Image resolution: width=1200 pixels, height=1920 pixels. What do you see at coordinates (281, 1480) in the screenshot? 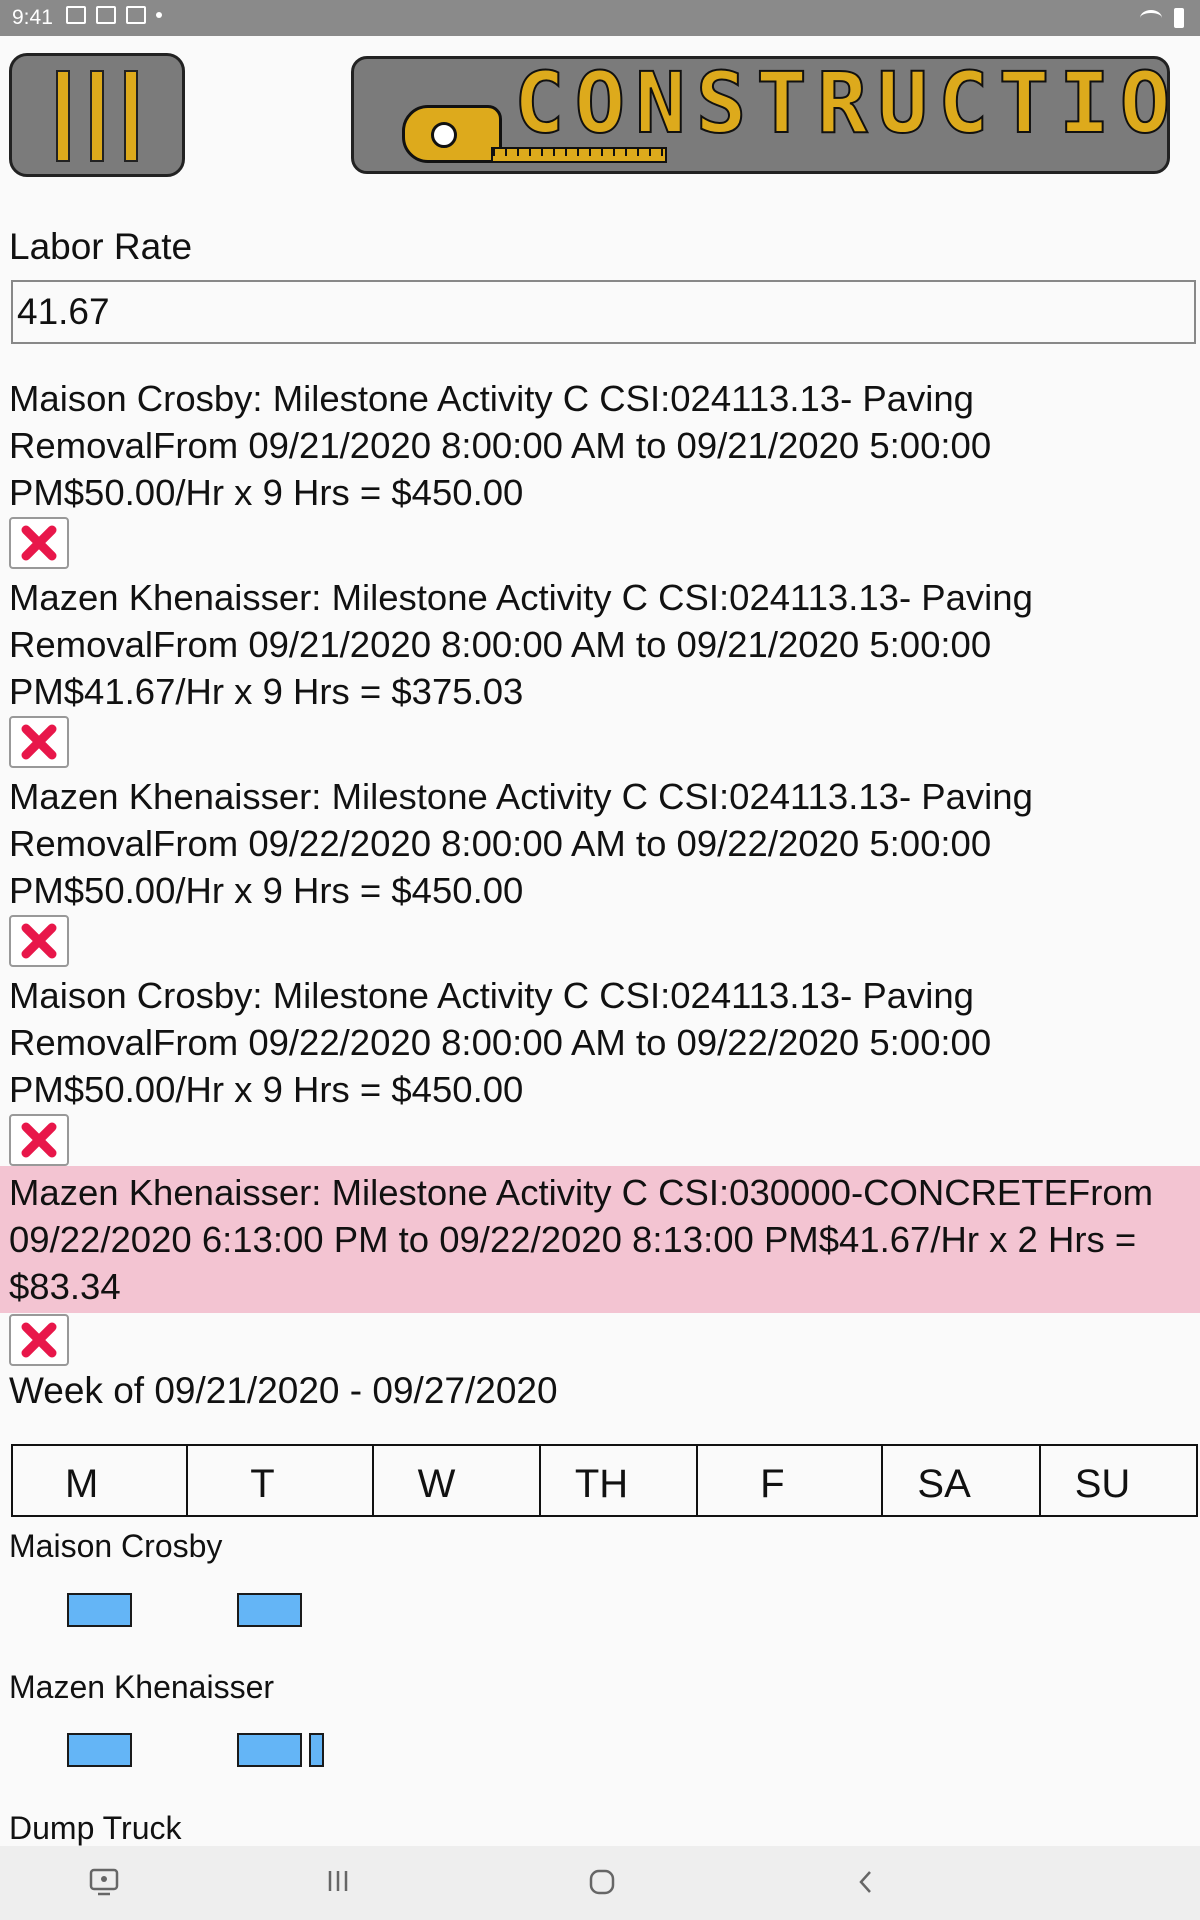
I see `day-tuesday: T` at bounding box center [281, 1480].